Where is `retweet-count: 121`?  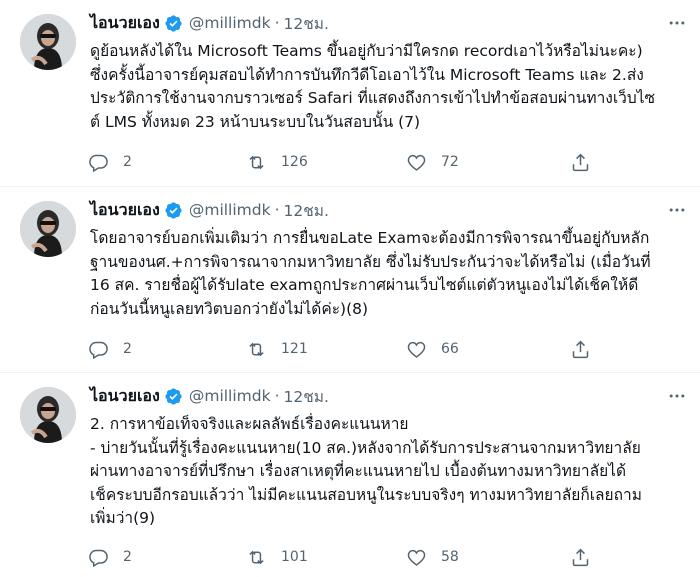 retweet-count: 121 is located at coordinates (294, 349).